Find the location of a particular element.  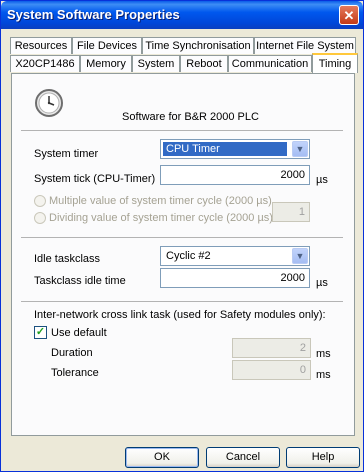

system-timer-select: CPU Timer ▼ is located at coordinates (235, 149).